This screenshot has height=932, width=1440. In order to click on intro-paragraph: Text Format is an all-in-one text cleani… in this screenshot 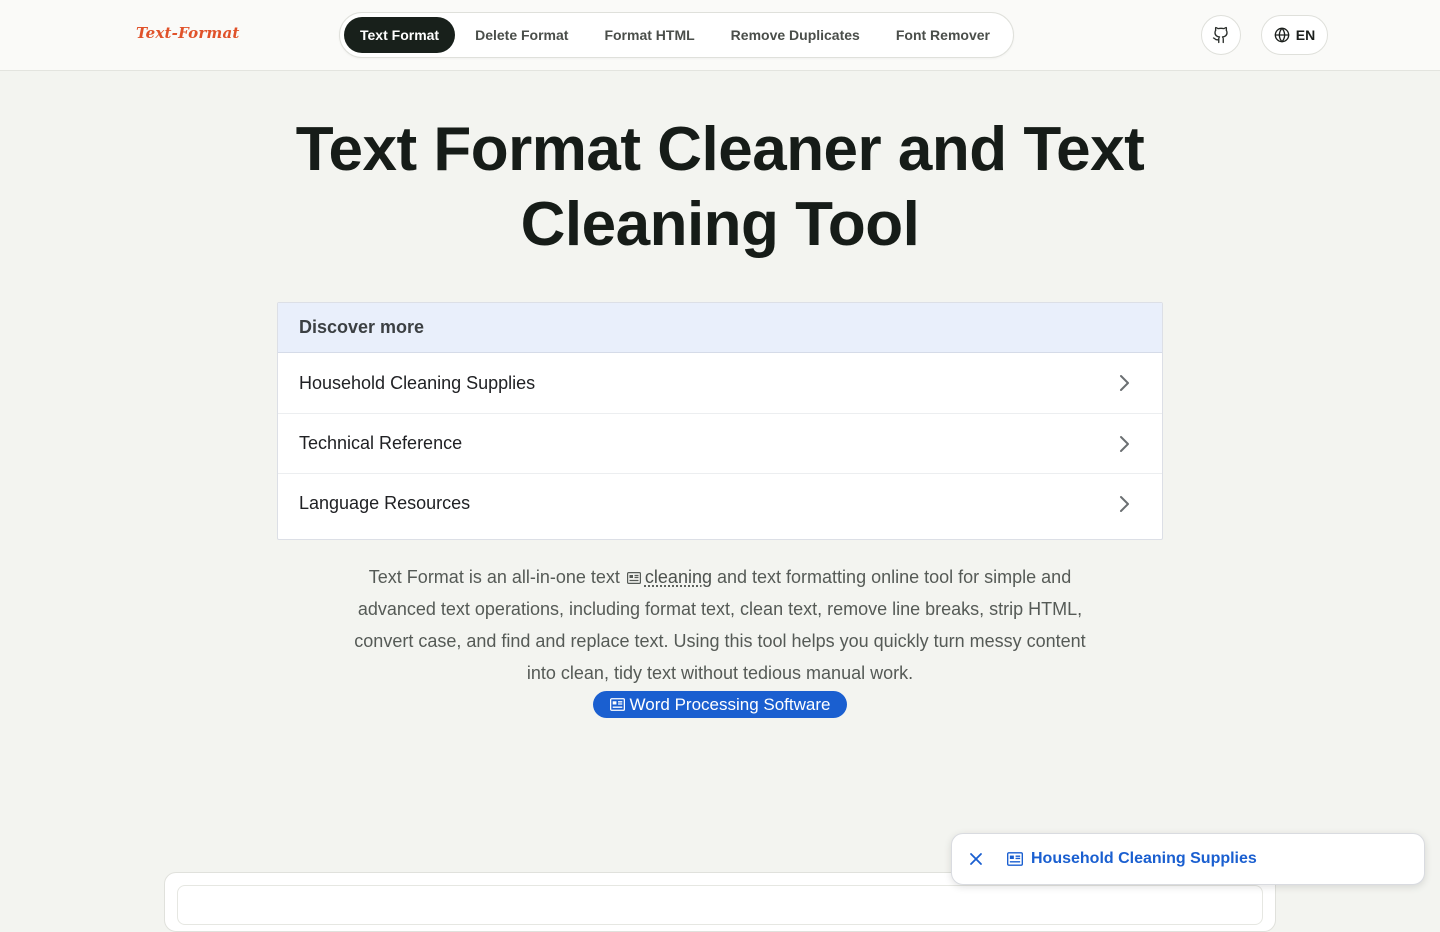, I will do `click(720, 625)`.